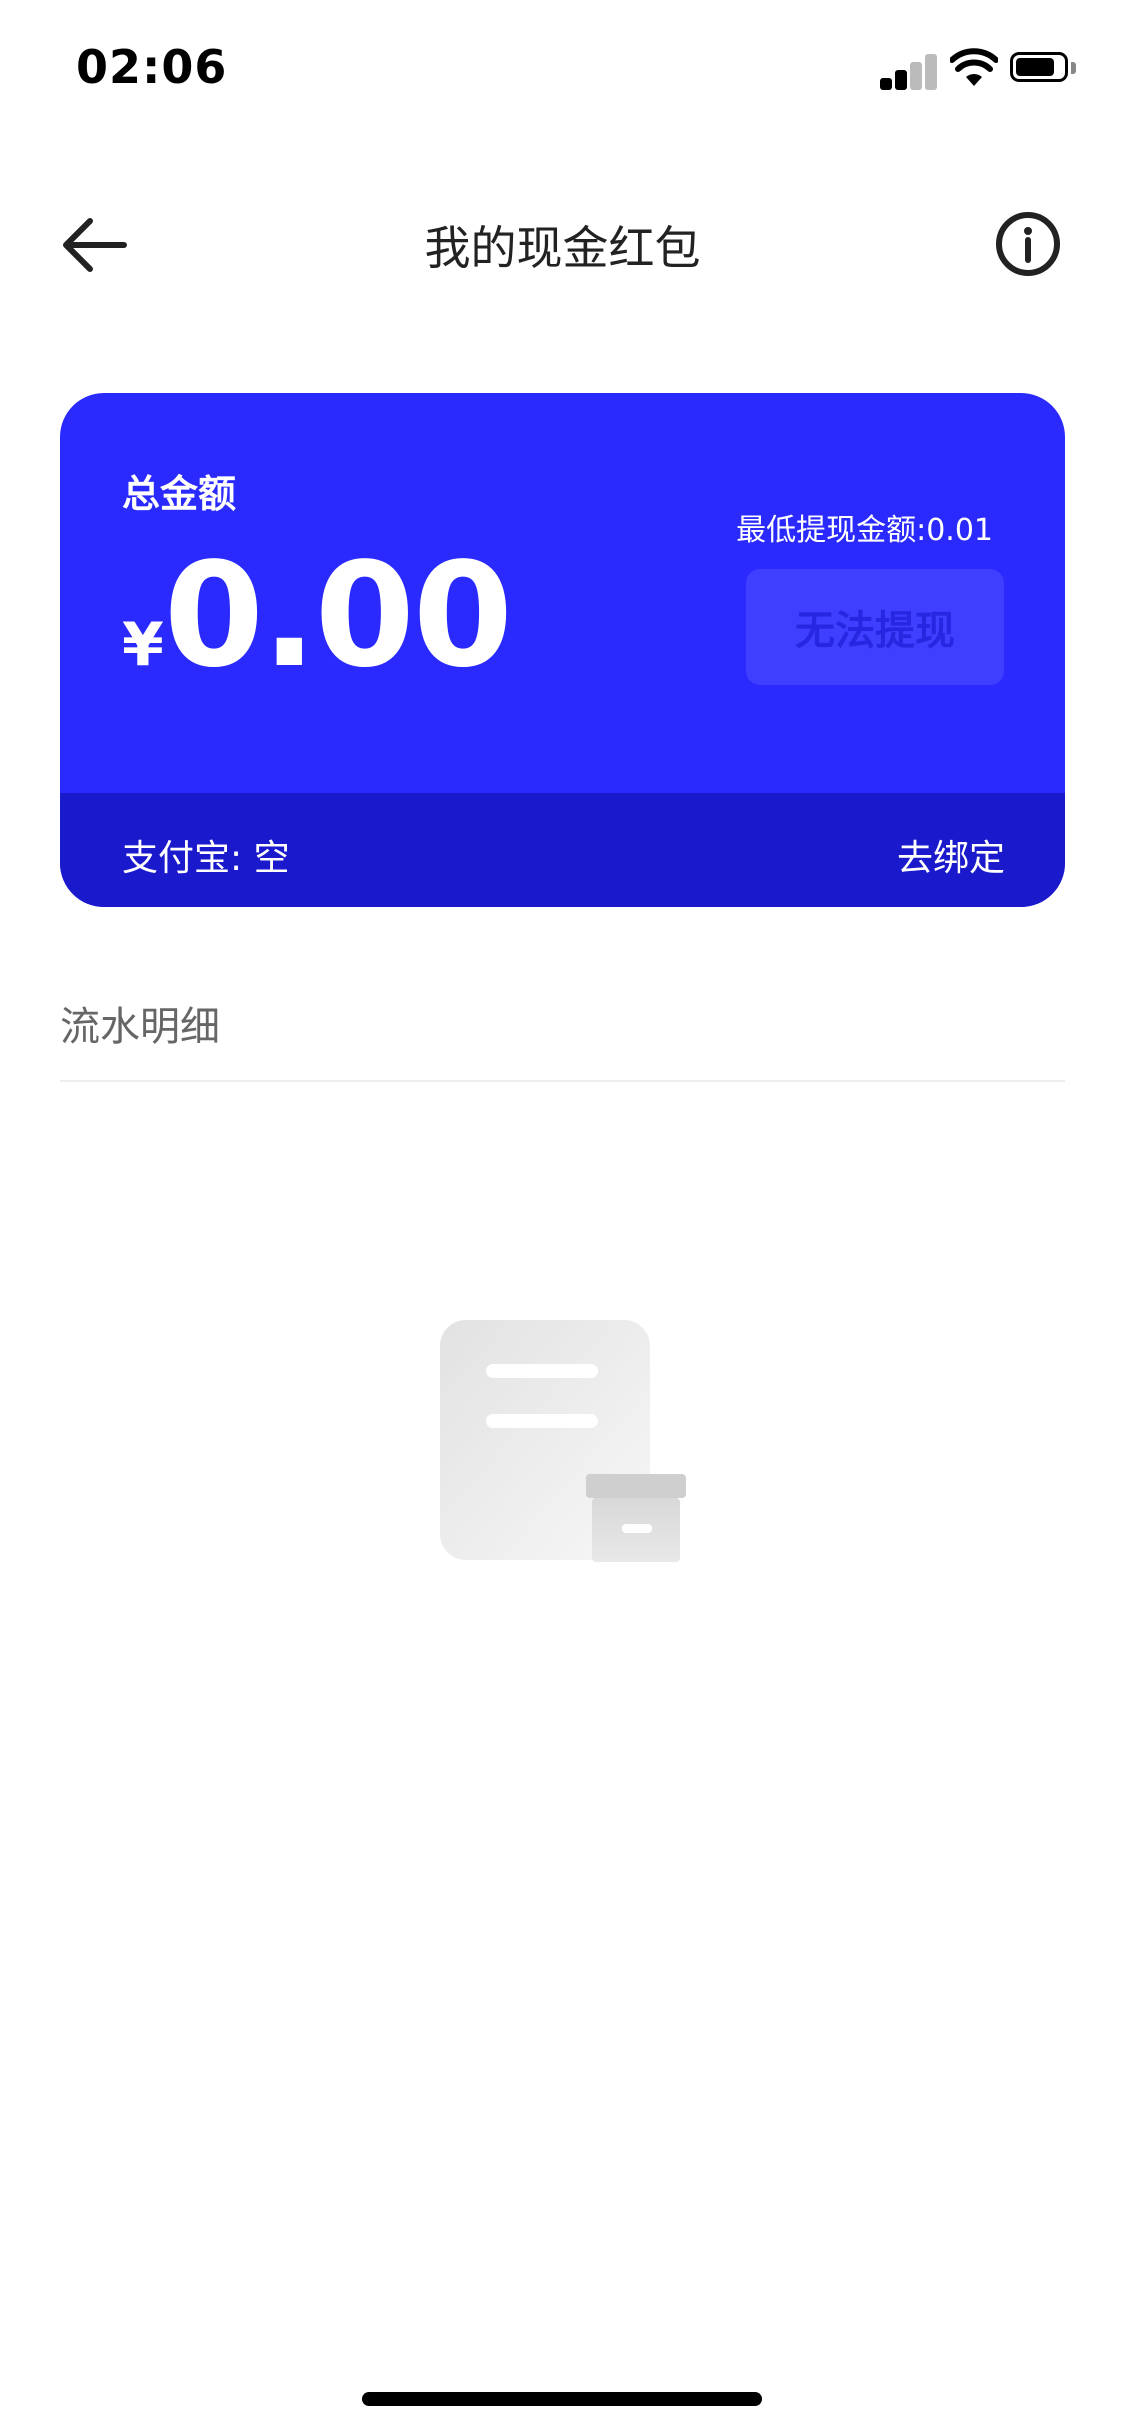 The image size is (1125, 2436). Describe the element at coordinates (562, 850) in the screenshot. I see `card-footer: 支付宝: 空 去绑定` at that location.